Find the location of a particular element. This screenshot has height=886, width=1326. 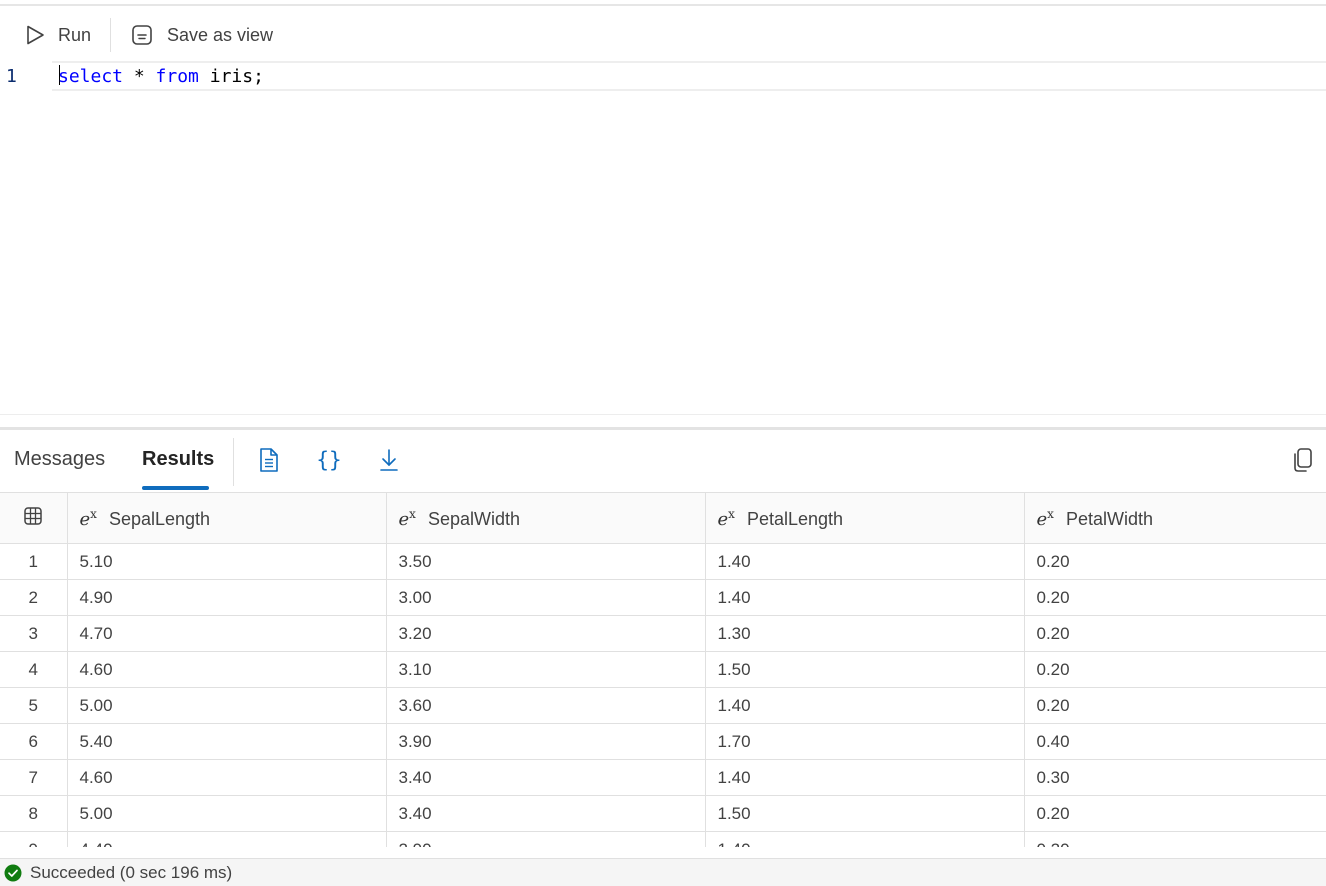

table-cell: 3.00 is located at coordinates (546, 597).